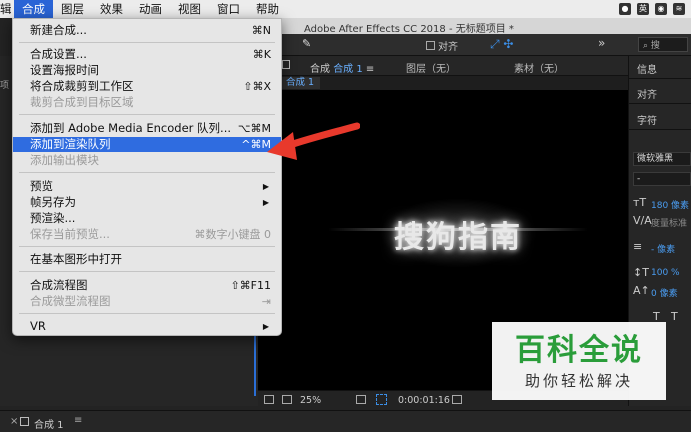 The width and height of the screenshot is (691, 432). I want to click on ime-icon: 英, so click(643, 9).